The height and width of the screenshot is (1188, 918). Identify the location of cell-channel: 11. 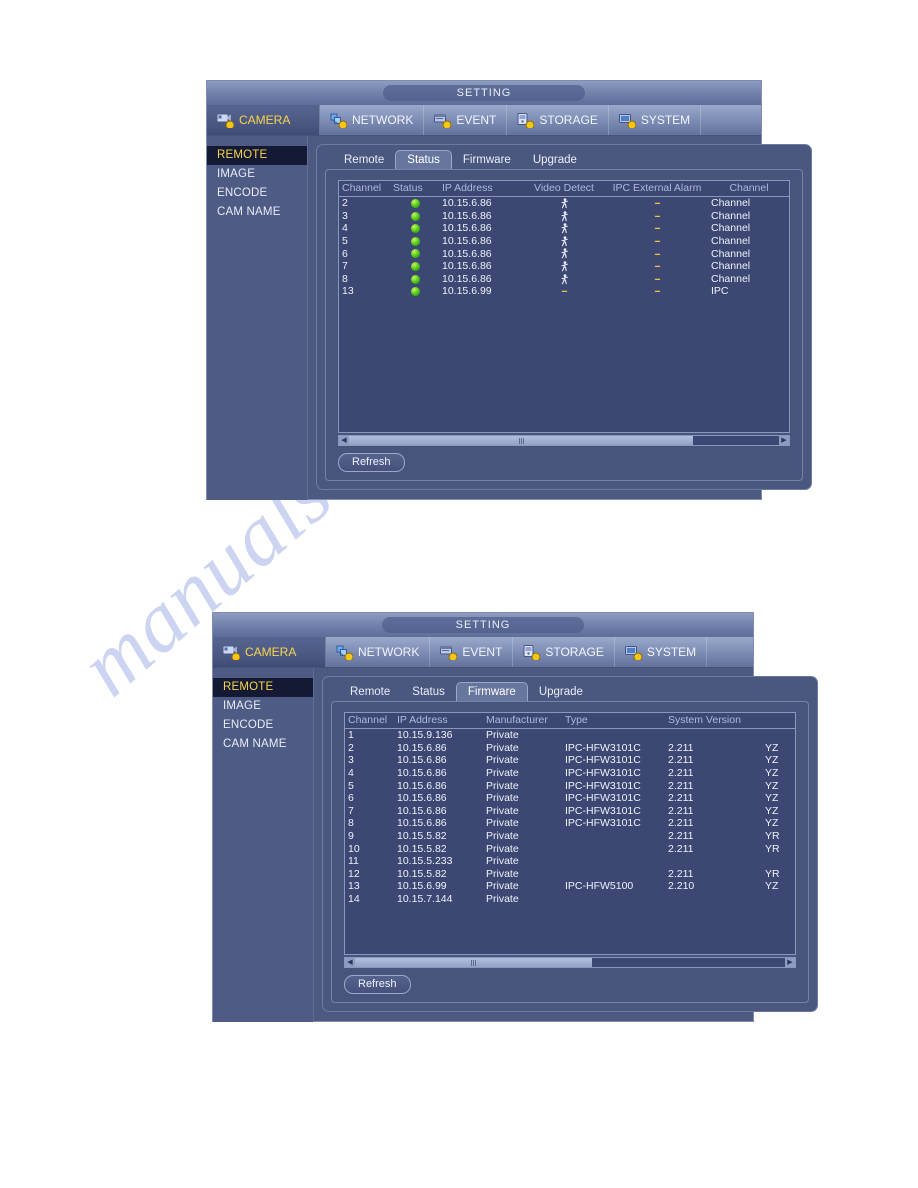
(353, 861).